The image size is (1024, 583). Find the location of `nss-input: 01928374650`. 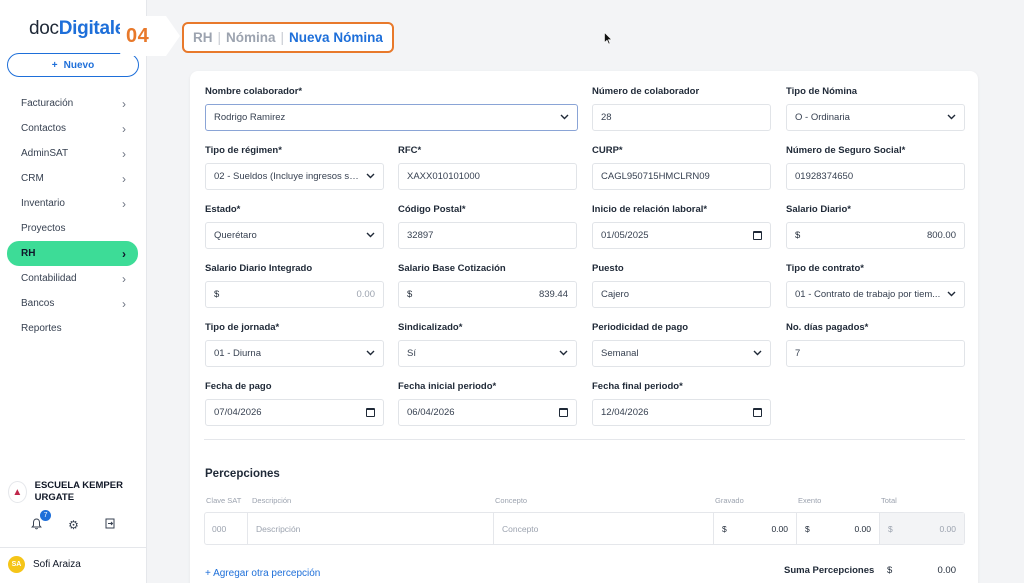

nss-input: 01928374650 is located at coordinates (875, 176).